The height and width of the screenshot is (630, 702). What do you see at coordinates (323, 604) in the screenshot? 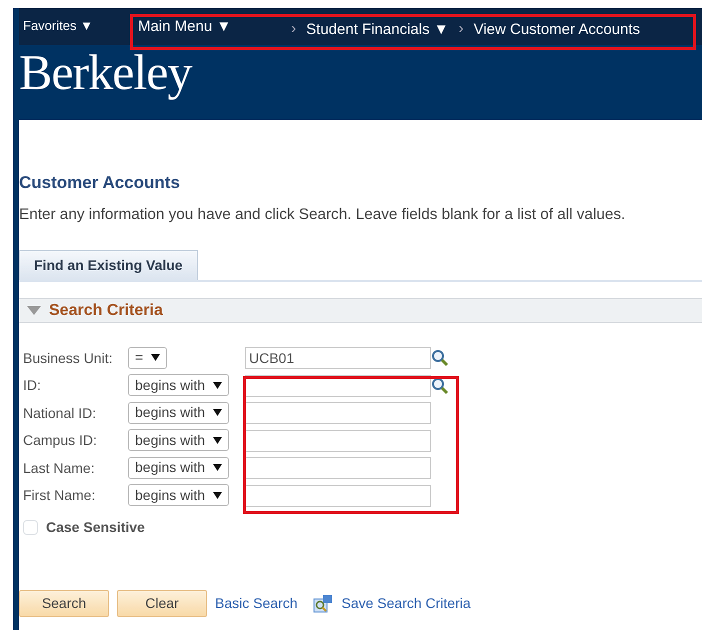
I see `save-search-icon` at bounding box center [323, 604].